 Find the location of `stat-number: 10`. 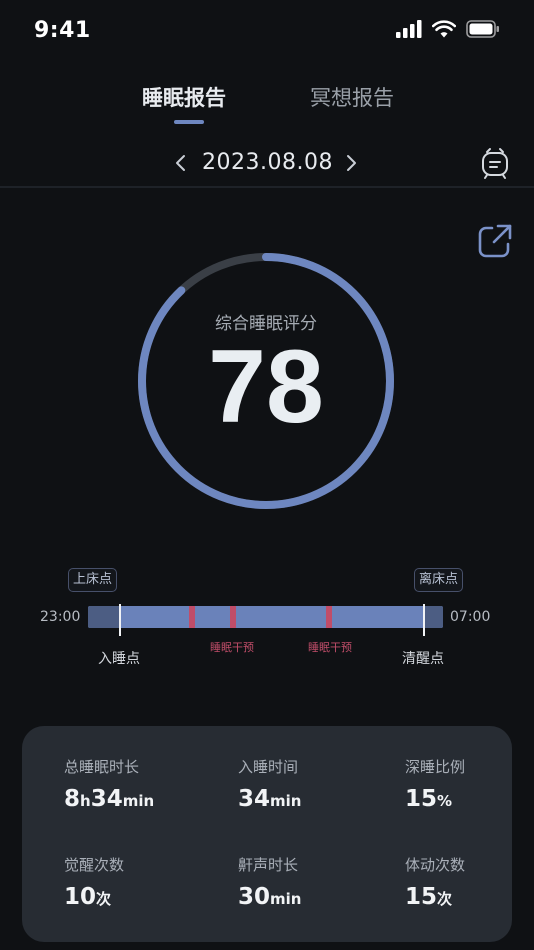

stat-number: 10 is located at coordinates (80, 897).